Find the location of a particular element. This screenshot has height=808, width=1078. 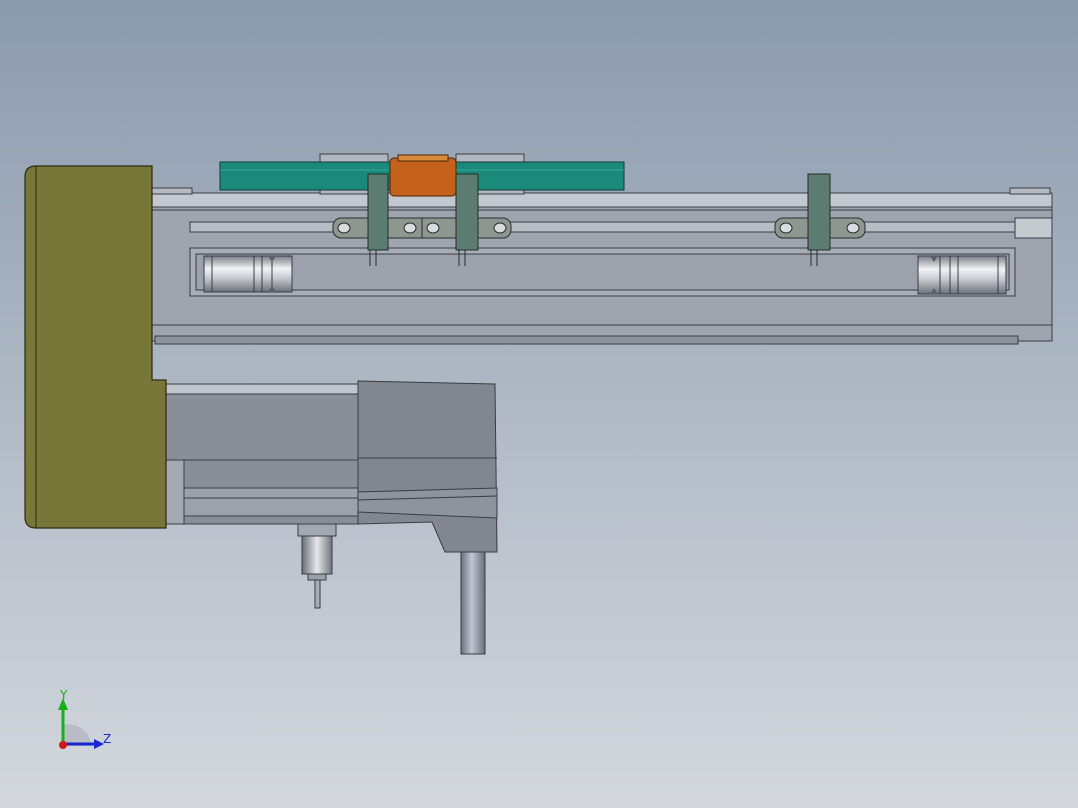

motor-flange is located at coordinates (95, 347).